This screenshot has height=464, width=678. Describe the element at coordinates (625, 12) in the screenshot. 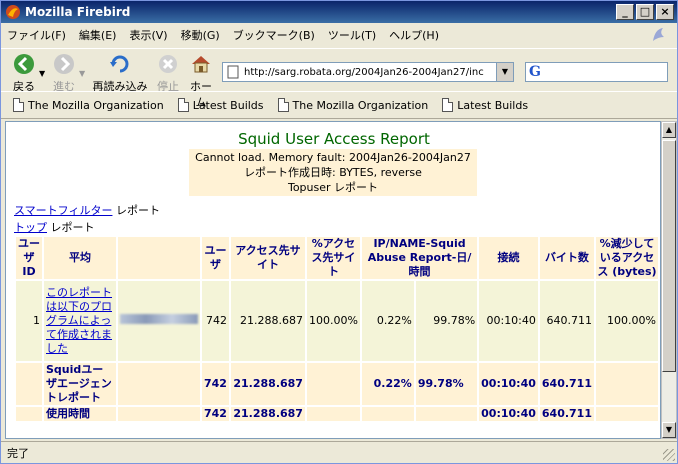

I see `minimize-button: _` at that location.